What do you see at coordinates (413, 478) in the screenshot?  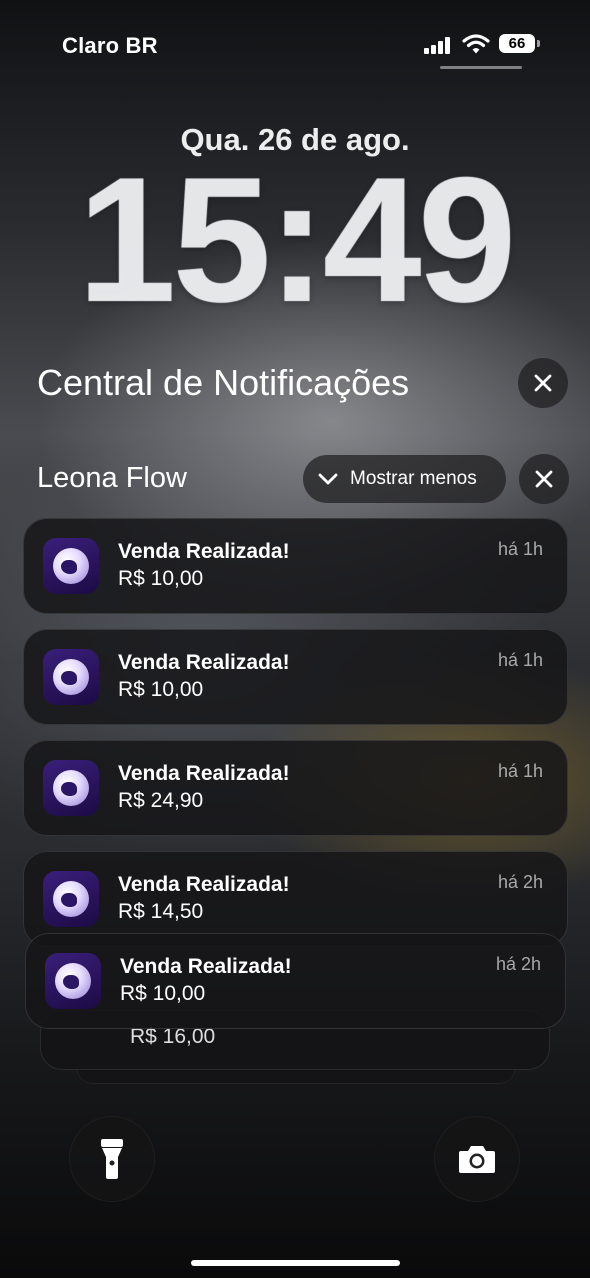 I see `show-less-label: Mostrar menos` at bounding box center [413, 478].